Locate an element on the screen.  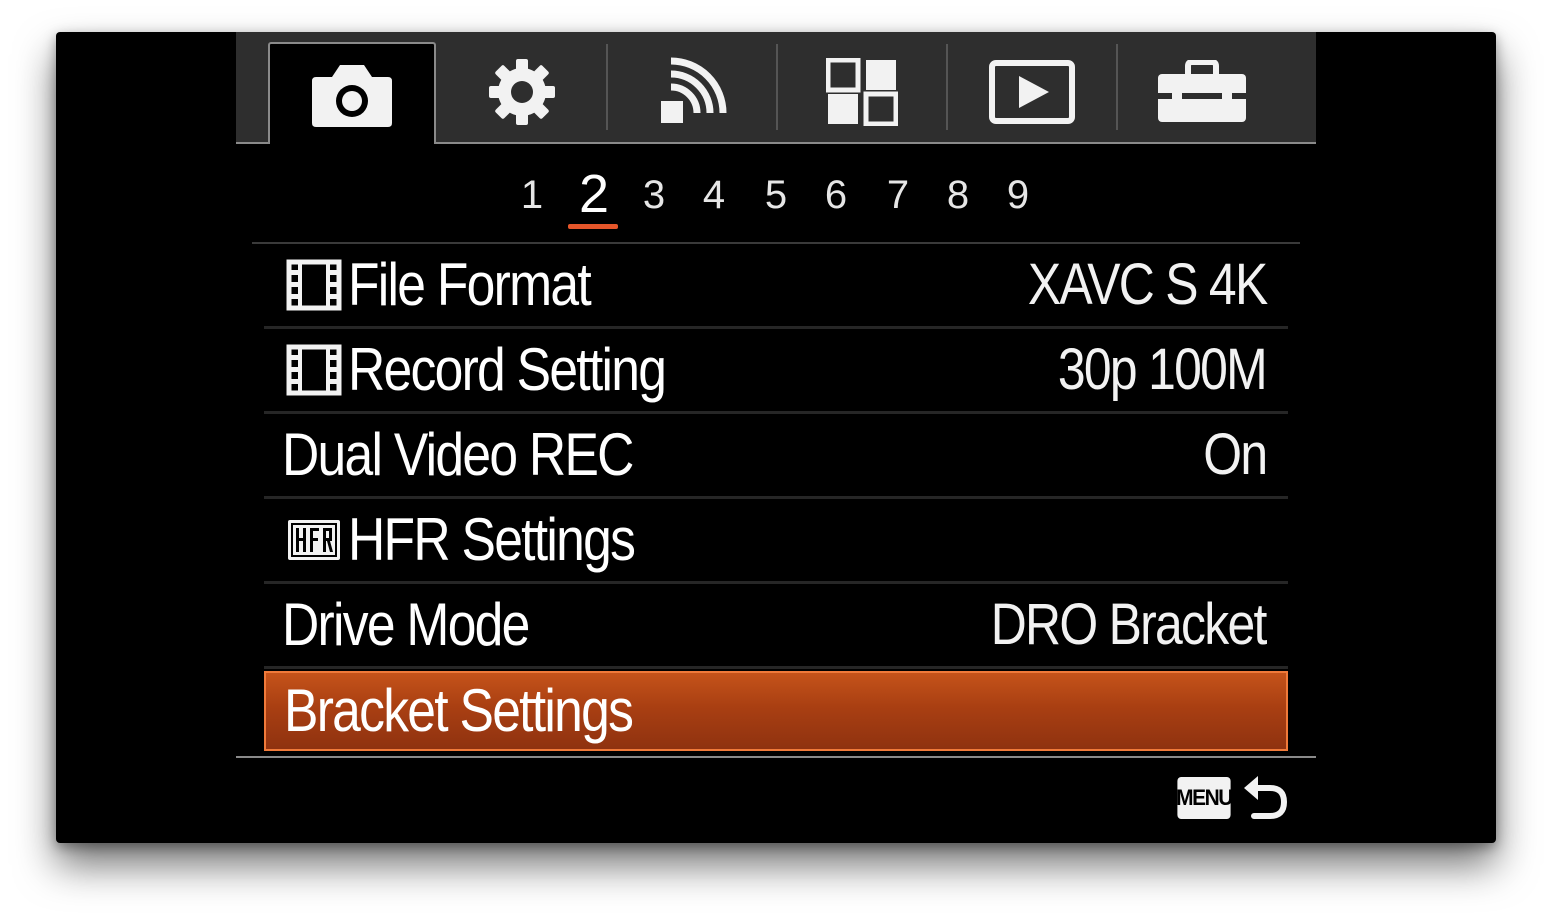
menu-item-label: Drive Mode is located at coordinates (406, 624).